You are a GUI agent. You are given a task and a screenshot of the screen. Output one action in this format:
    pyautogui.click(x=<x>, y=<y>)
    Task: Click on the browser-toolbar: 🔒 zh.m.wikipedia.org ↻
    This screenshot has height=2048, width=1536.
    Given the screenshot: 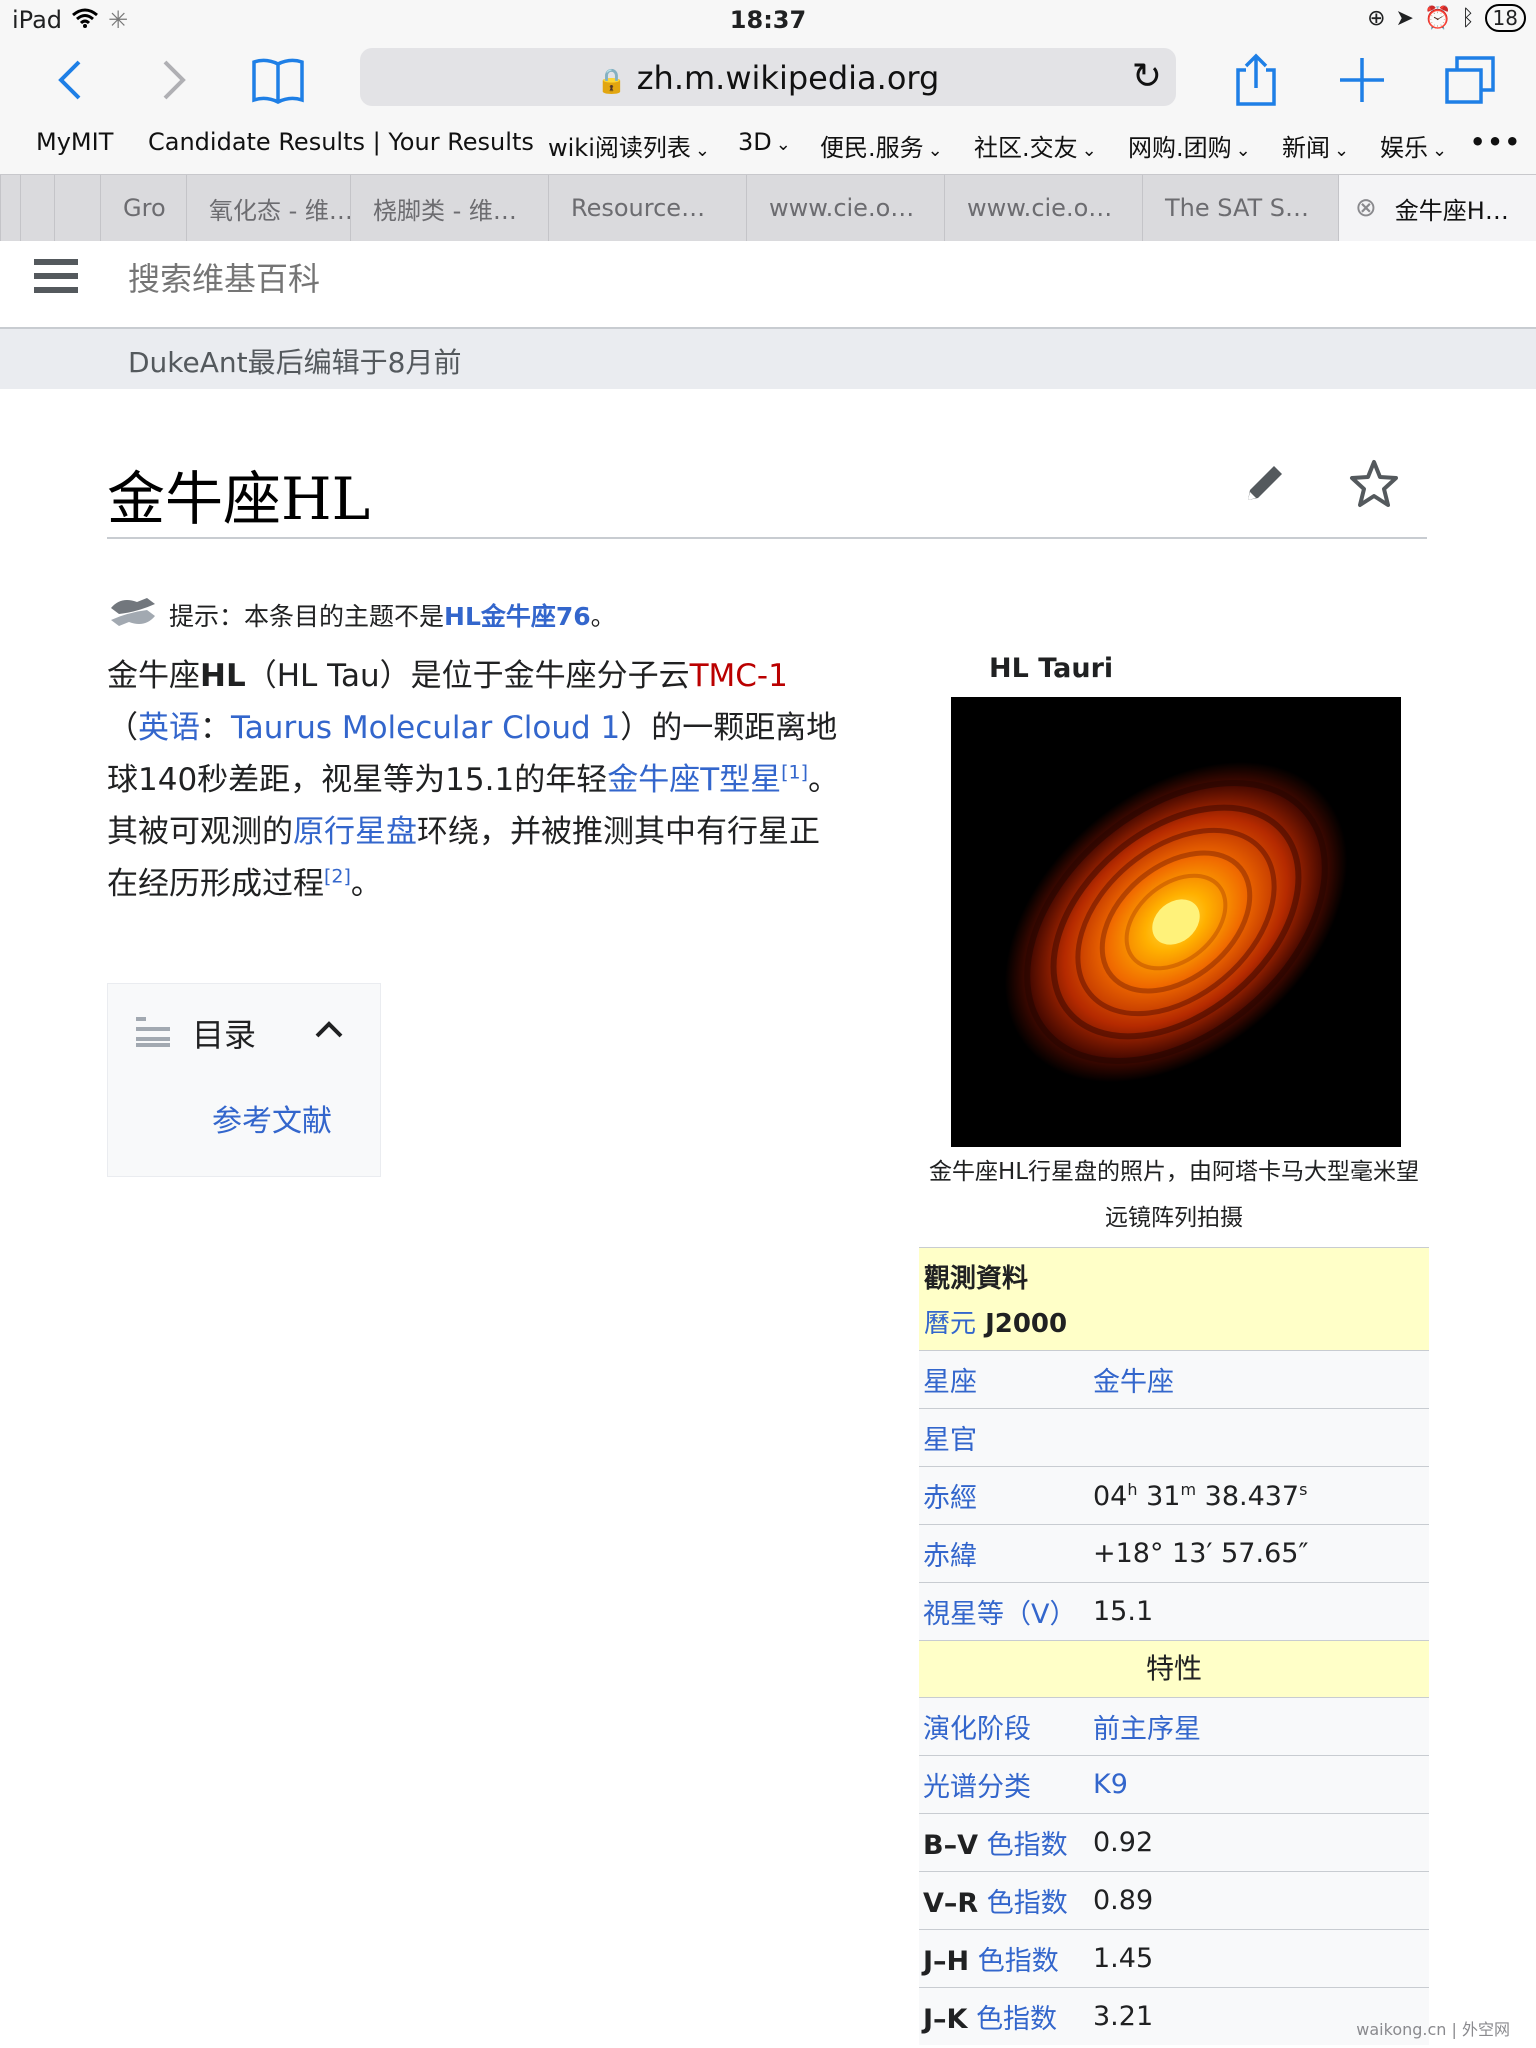 What is the action you would take?
    pyautogui.click(x=768, y=80)
    